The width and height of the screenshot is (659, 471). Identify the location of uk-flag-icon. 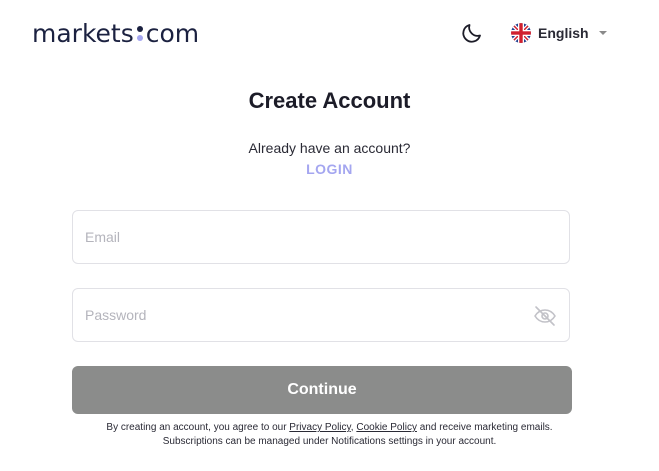
(521, 33).